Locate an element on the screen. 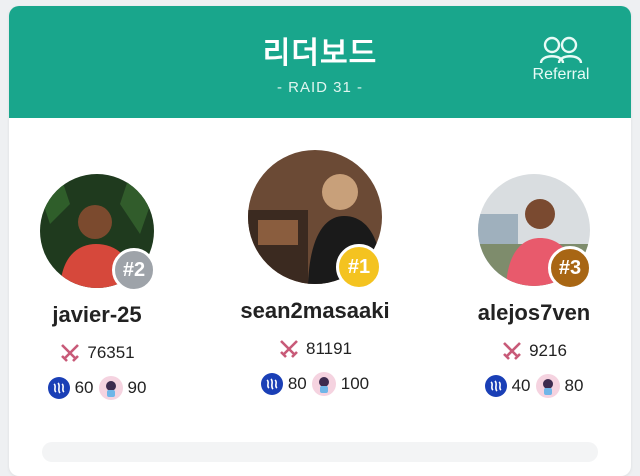 The height and width of the screenshot is (476, 640). sword-score-row: 81191 is located at coordinates (315, 349).